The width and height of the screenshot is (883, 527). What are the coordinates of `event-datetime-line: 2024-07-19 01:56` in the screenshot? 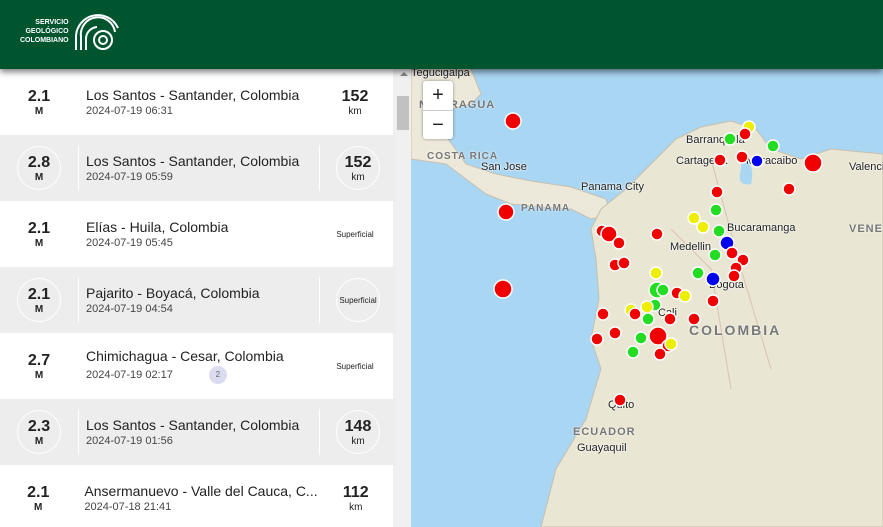 It's located at (202, 441).